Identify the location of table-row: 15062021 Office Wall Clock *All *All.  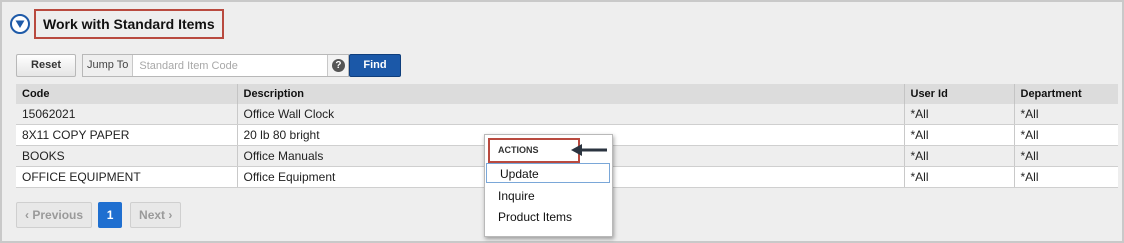
(567, 114).